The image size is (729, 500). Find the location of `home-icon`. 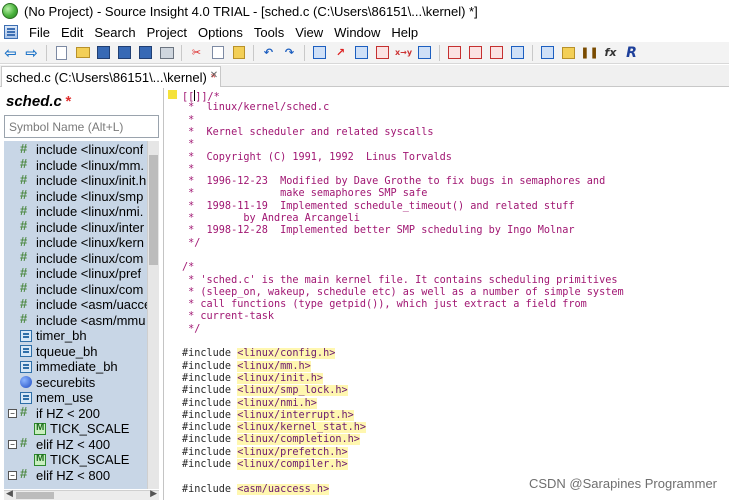

home-icon is located at coordinates (517, 52).